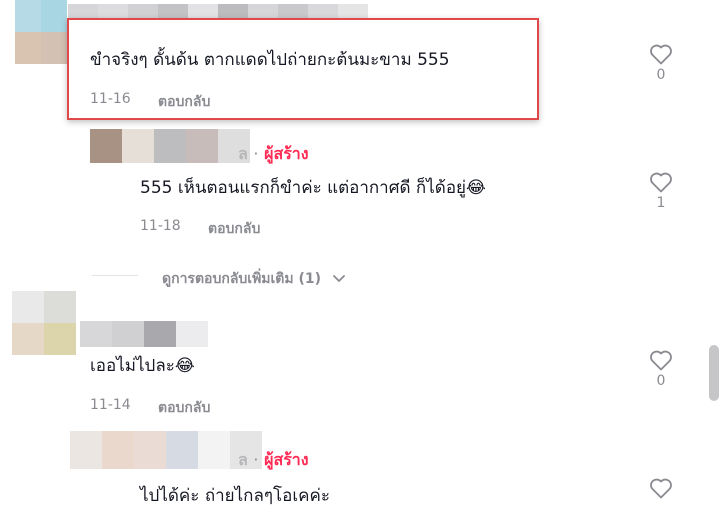 The width and height of the screenshot is (721, 508). I want to click on like-button, so click(661, 488).